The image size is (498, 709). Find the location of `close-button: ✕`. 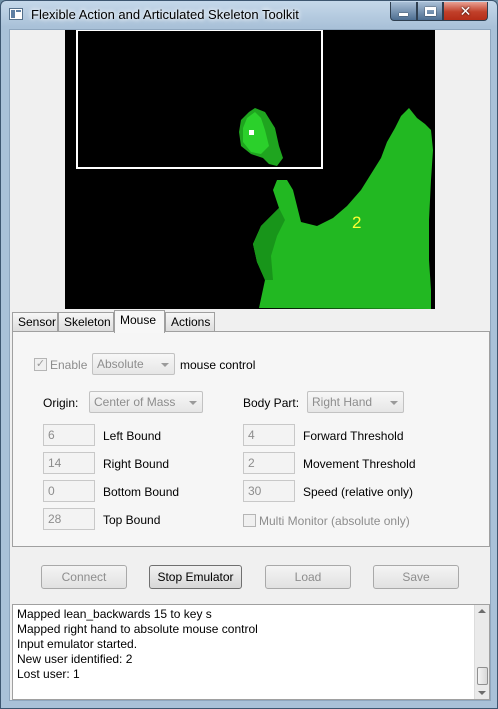

close-button: ✕ is located at coordinates (465, 11).